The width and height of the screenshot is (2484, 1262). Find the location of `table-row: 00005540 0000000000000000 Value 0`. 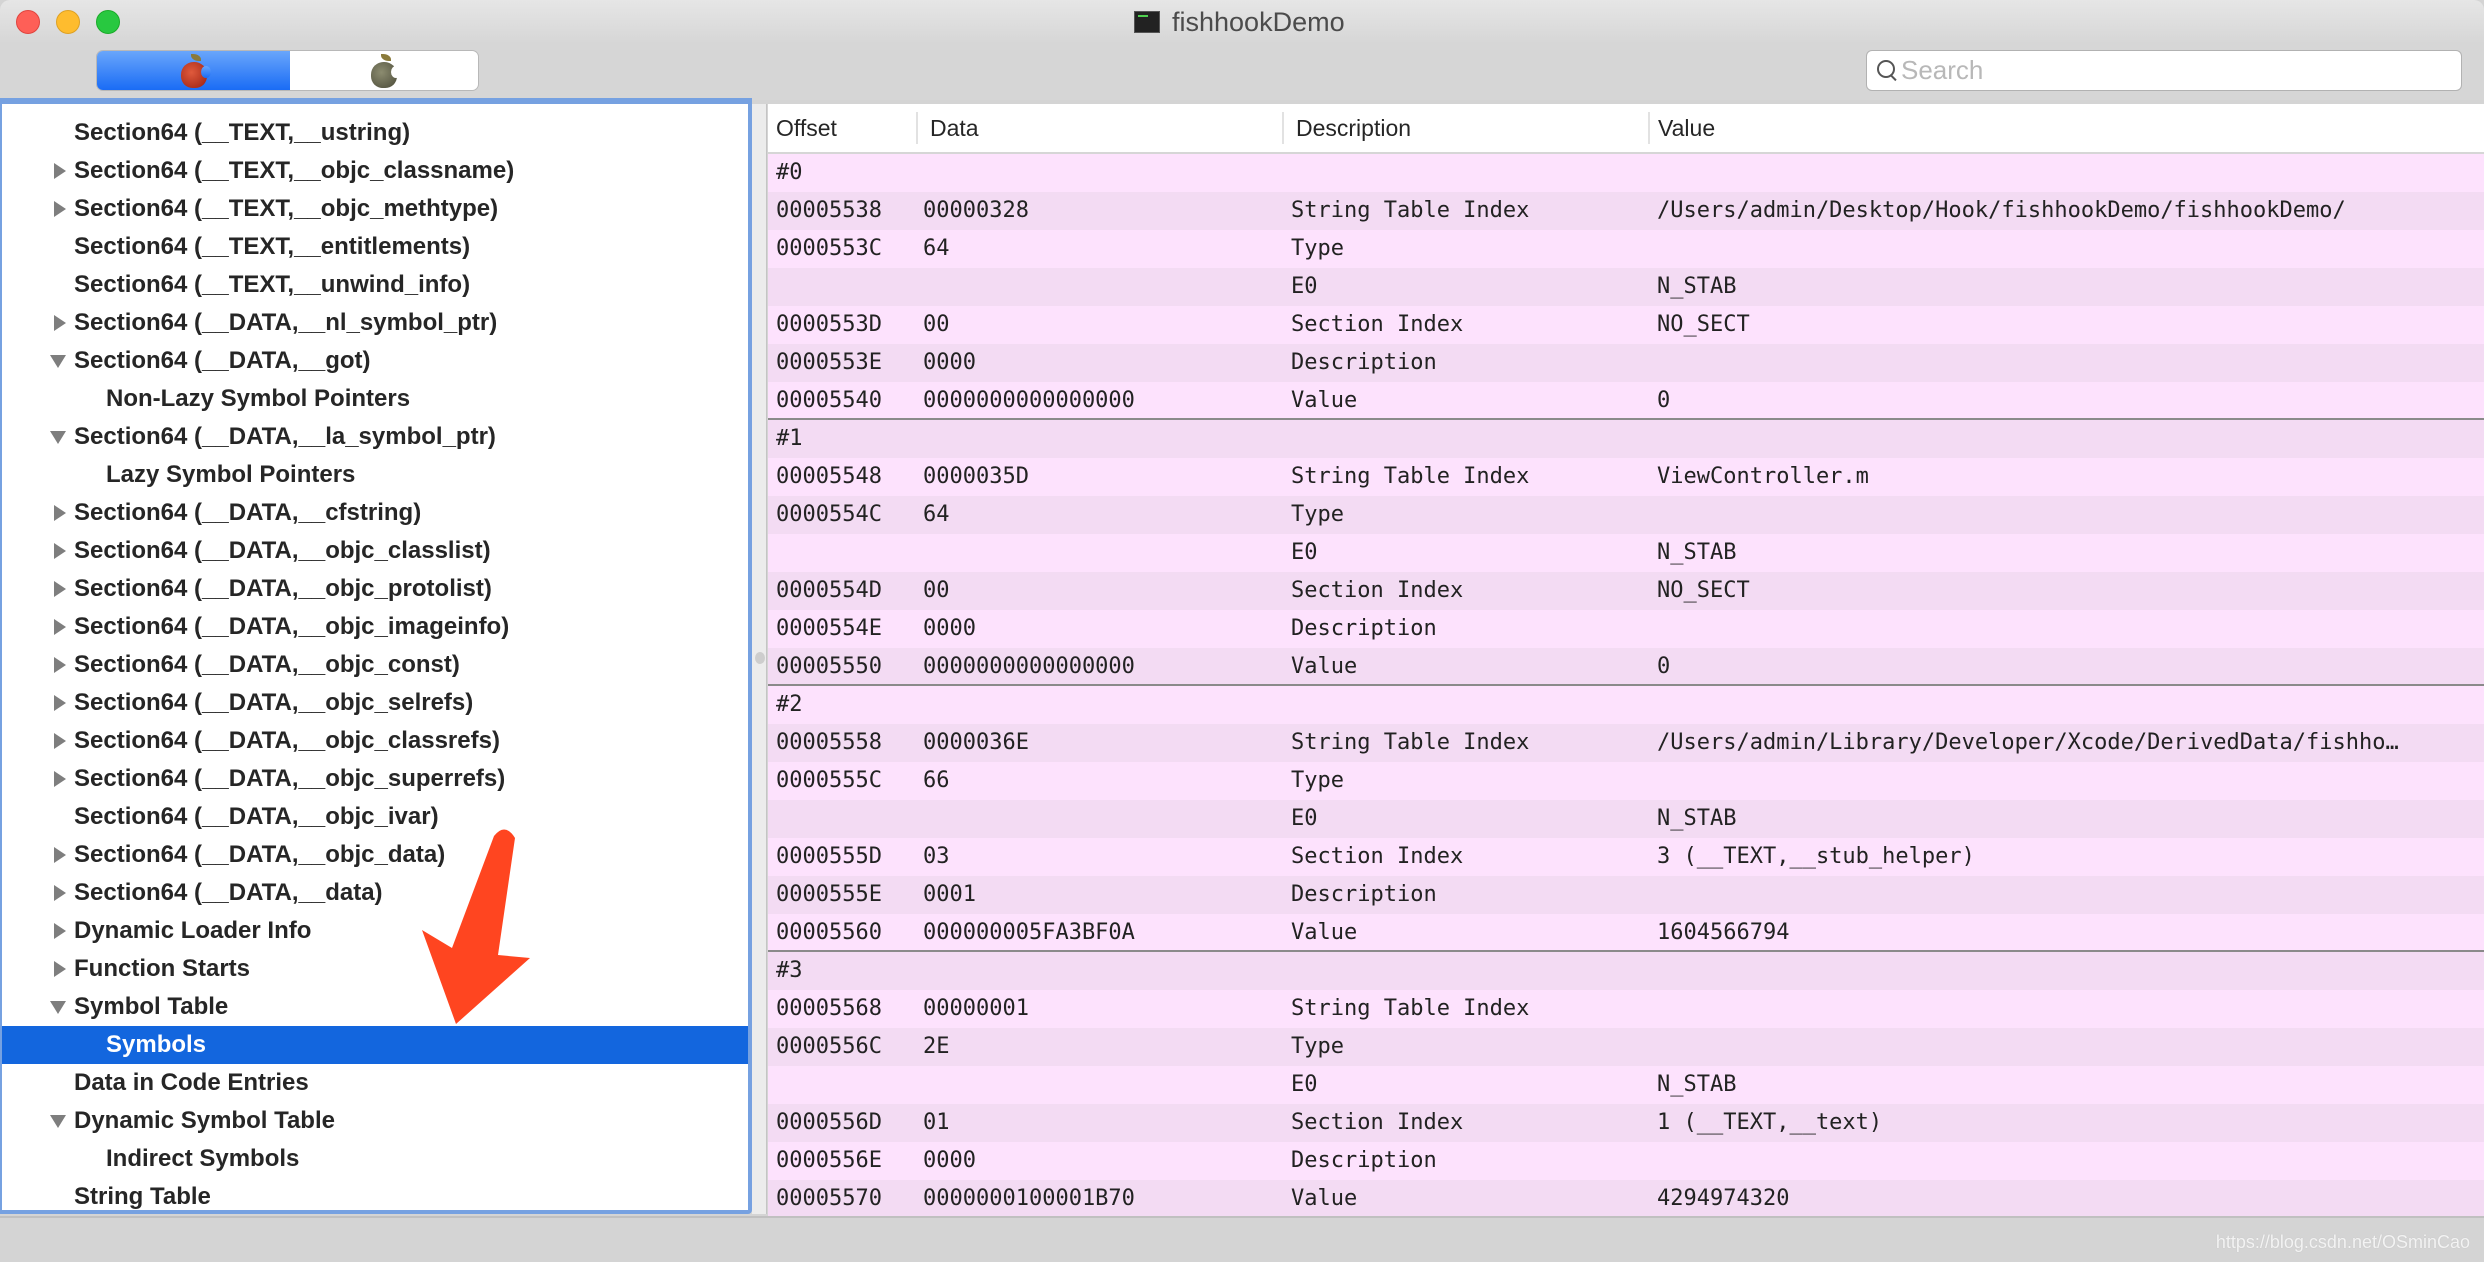

table-row: 00005540 0000000000000000 Value 0 is located at coordinates (1626, 401).